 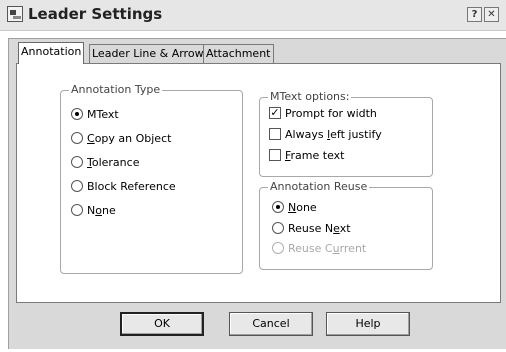 I want to click on radio-copy-an-object: Copy an Object, so click(x=121, y=139).